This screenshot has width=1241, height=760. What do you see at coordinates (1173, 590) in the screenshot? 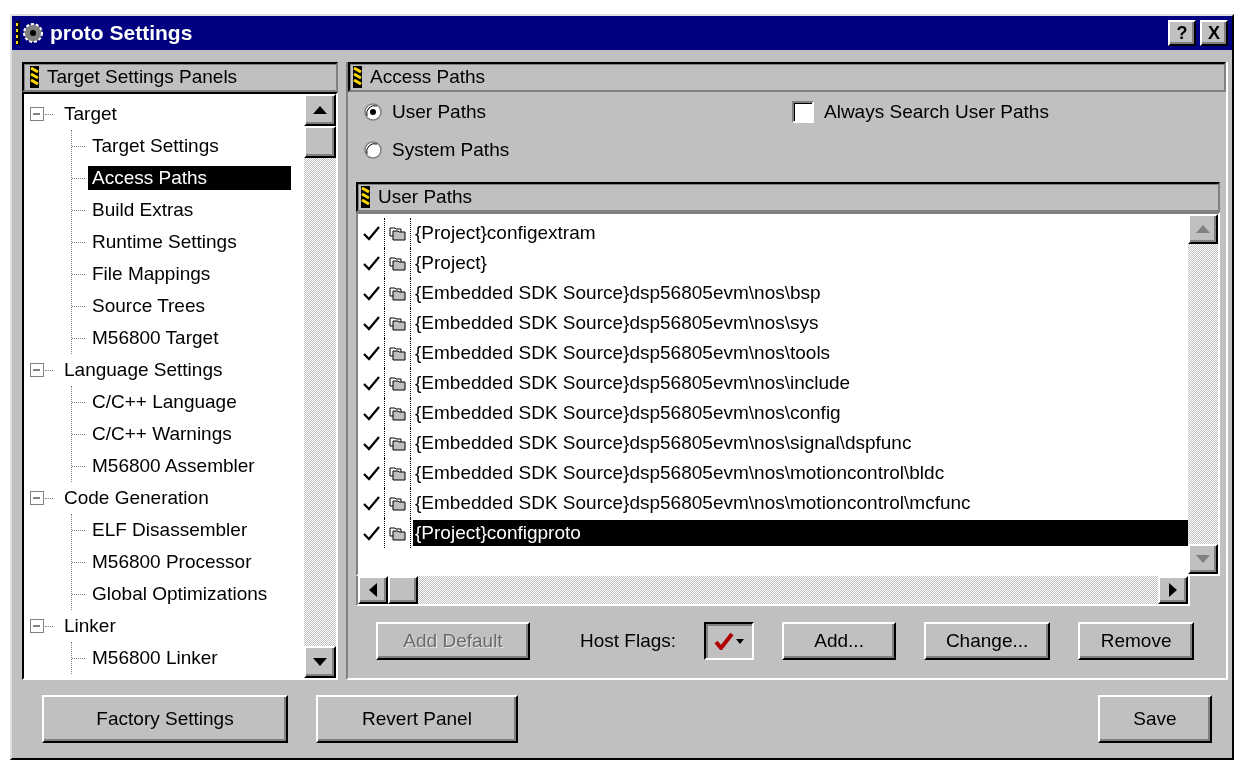
I see `right-arrow-icon` at bounding box center [1173, 590].